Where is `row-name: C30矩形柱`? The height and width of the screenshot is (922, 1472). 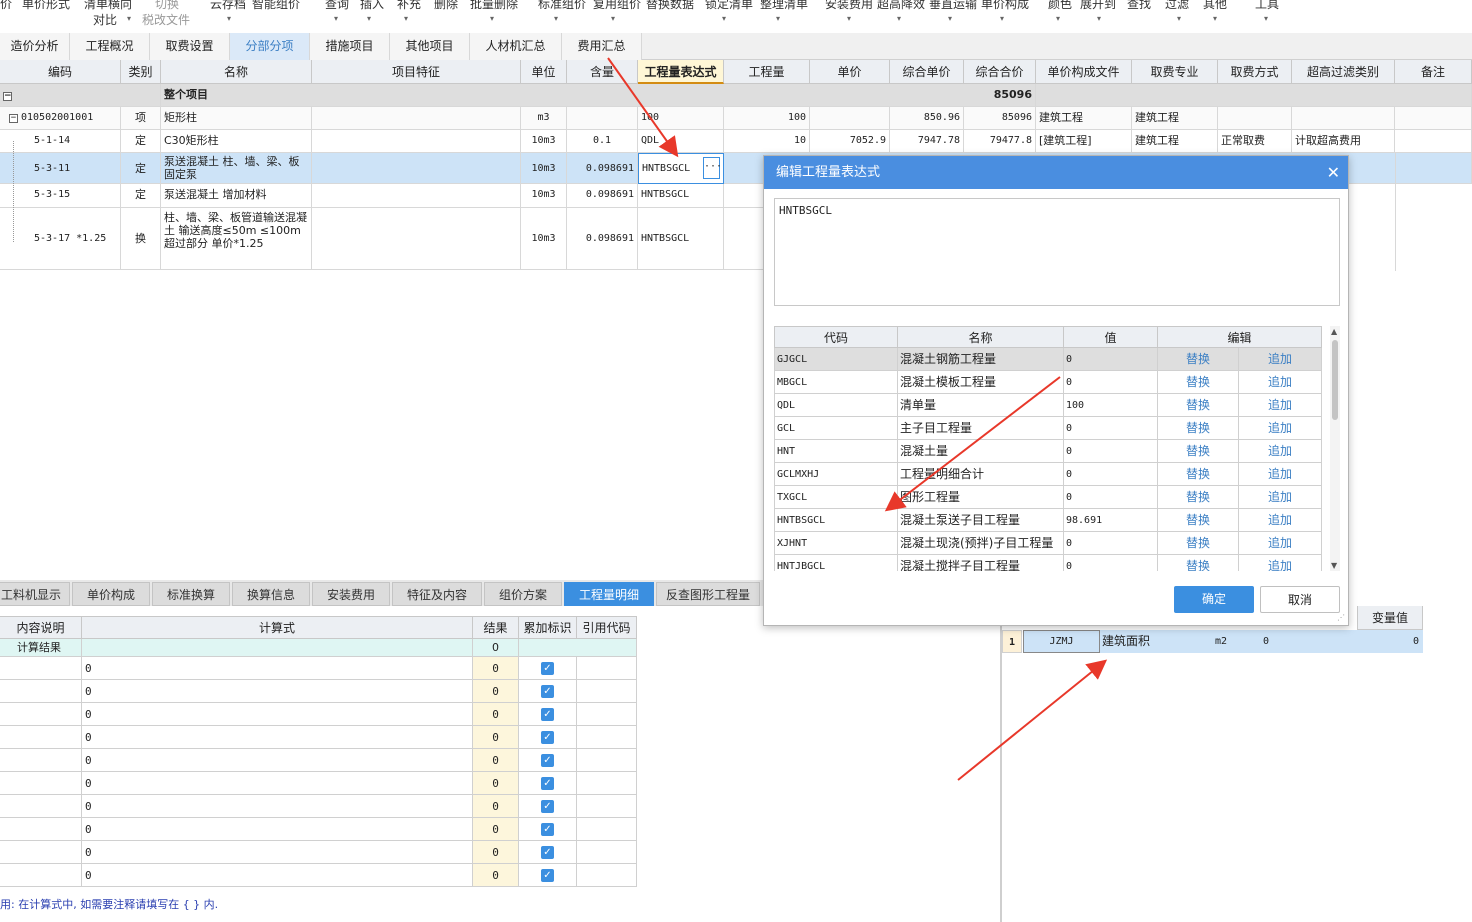
row-name: C30矩形柱 is located at coordinates (236, 141).